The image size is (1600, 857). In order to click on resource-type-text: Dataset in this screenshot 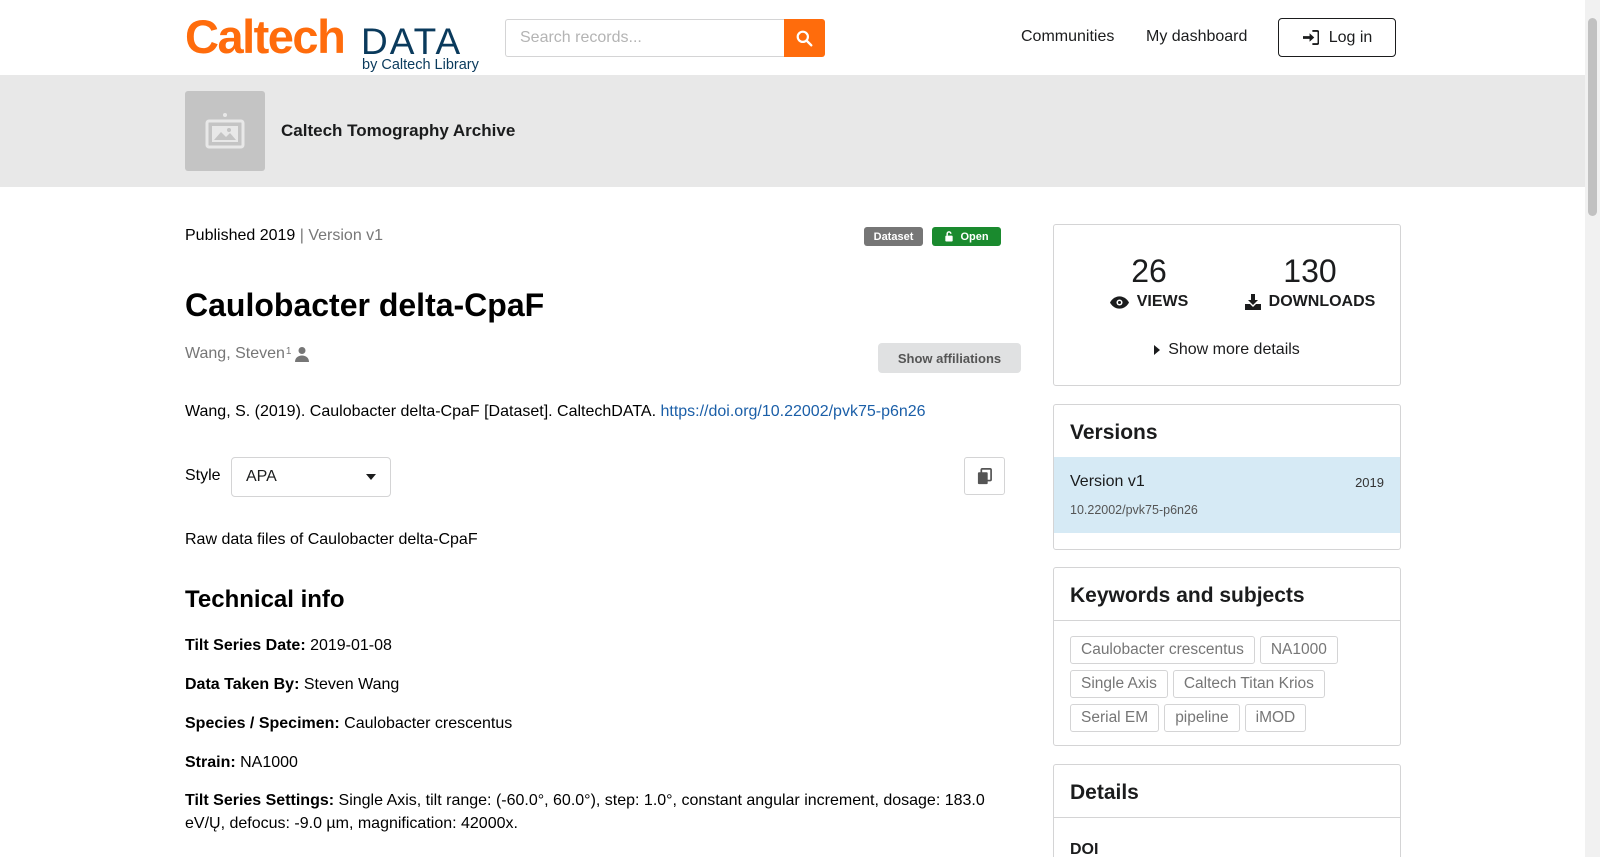, I will do `click(893, 236)`.